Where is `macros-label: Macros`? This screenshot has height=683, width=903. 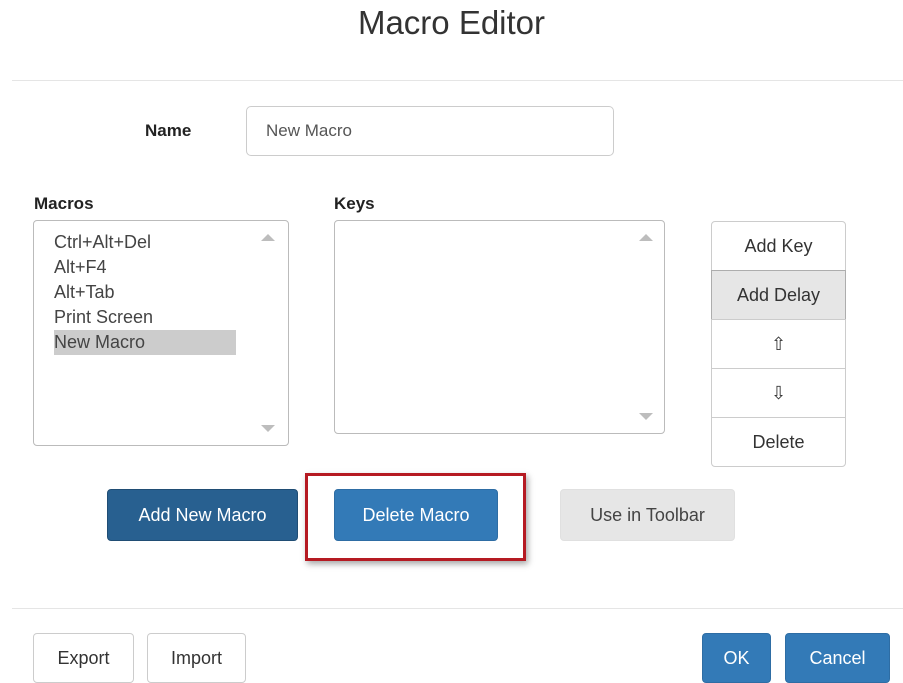 macros-label: Macros is located at coordinates (64, 203).